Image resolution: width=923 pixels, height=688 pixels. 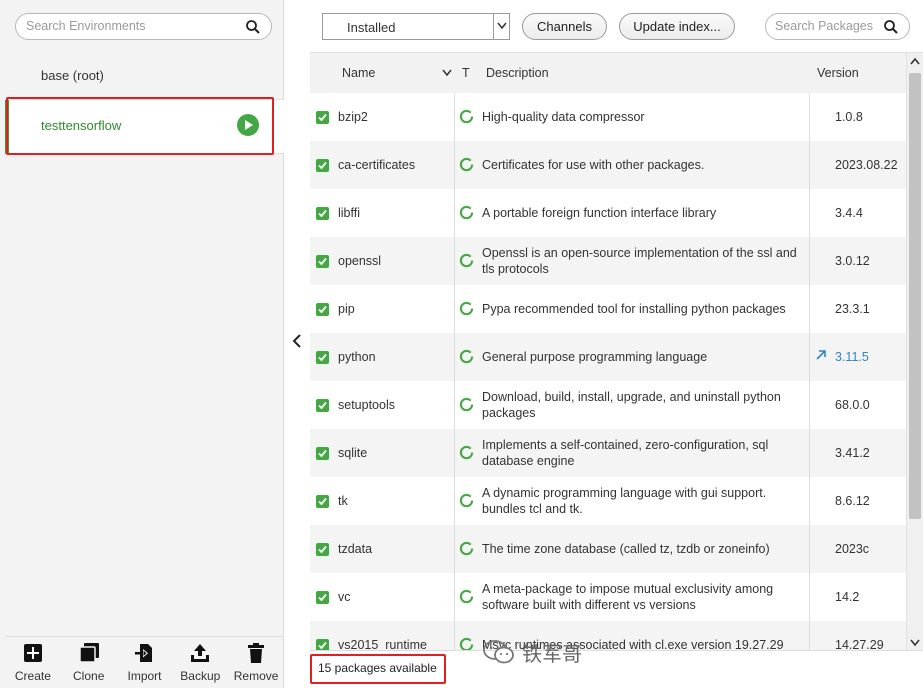 I want to click on chevron-down-icon, so click(x=915, y=643).